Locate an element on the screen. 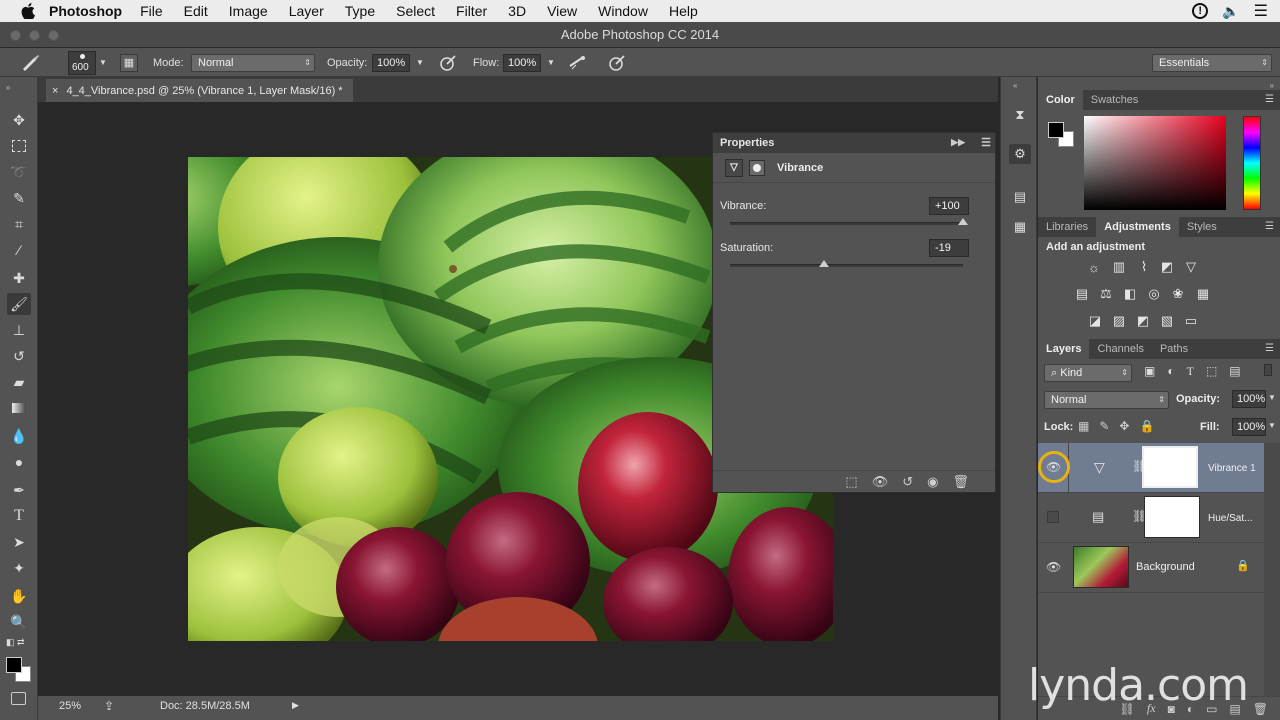 This screenshot has height=720, width=1280. saturation-value-input: -19 is located at coordinates (949, 248).